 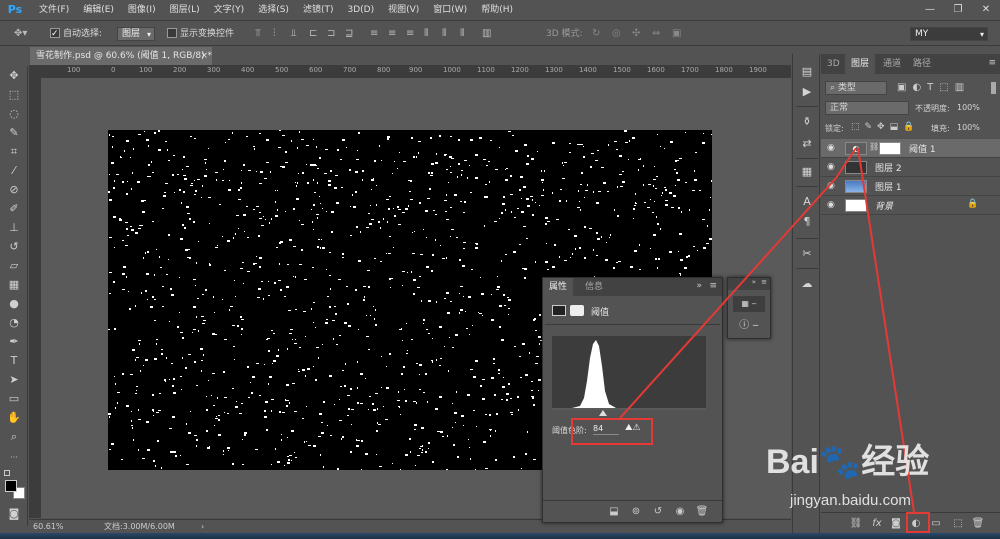 What do you see at coordinates (497, 10) in the screenshot?
I see `menu-help: 帮助(H)` at bounding box center [497, 10].